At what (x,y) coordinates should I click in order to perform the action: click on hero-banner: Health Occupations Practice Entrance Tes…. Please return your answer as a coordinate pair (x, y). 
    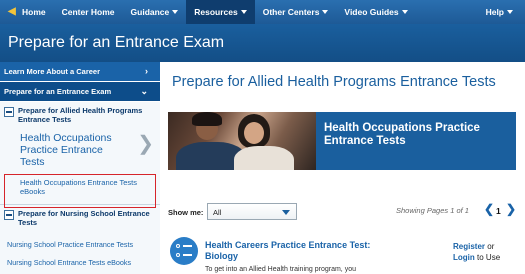
    Looking at the image, I should click on (342, 141).